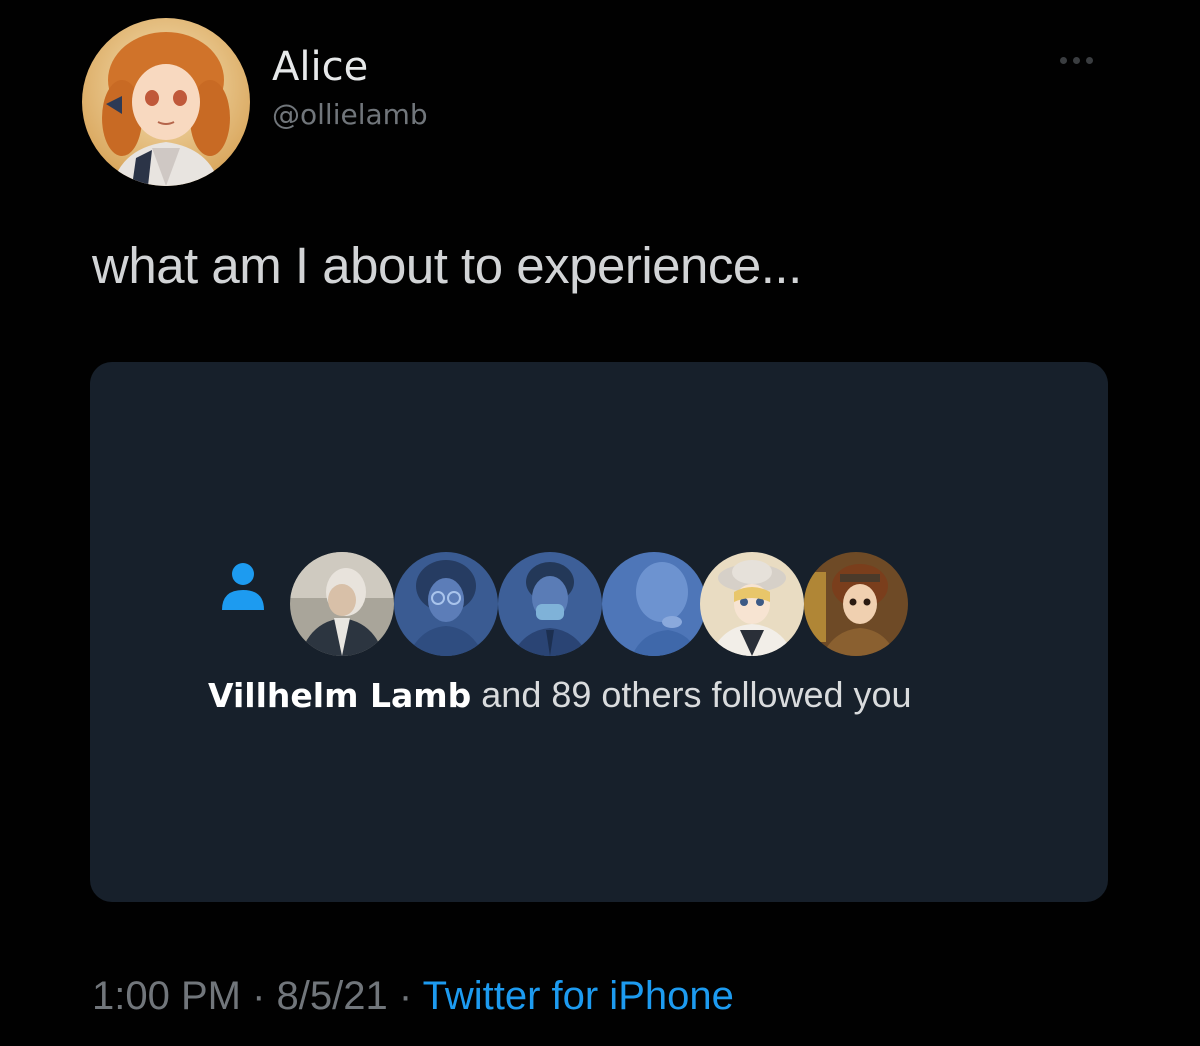 The height and width of the screenshot is (1046, 1200). I want to click on author-avatar, so click(166, 102).